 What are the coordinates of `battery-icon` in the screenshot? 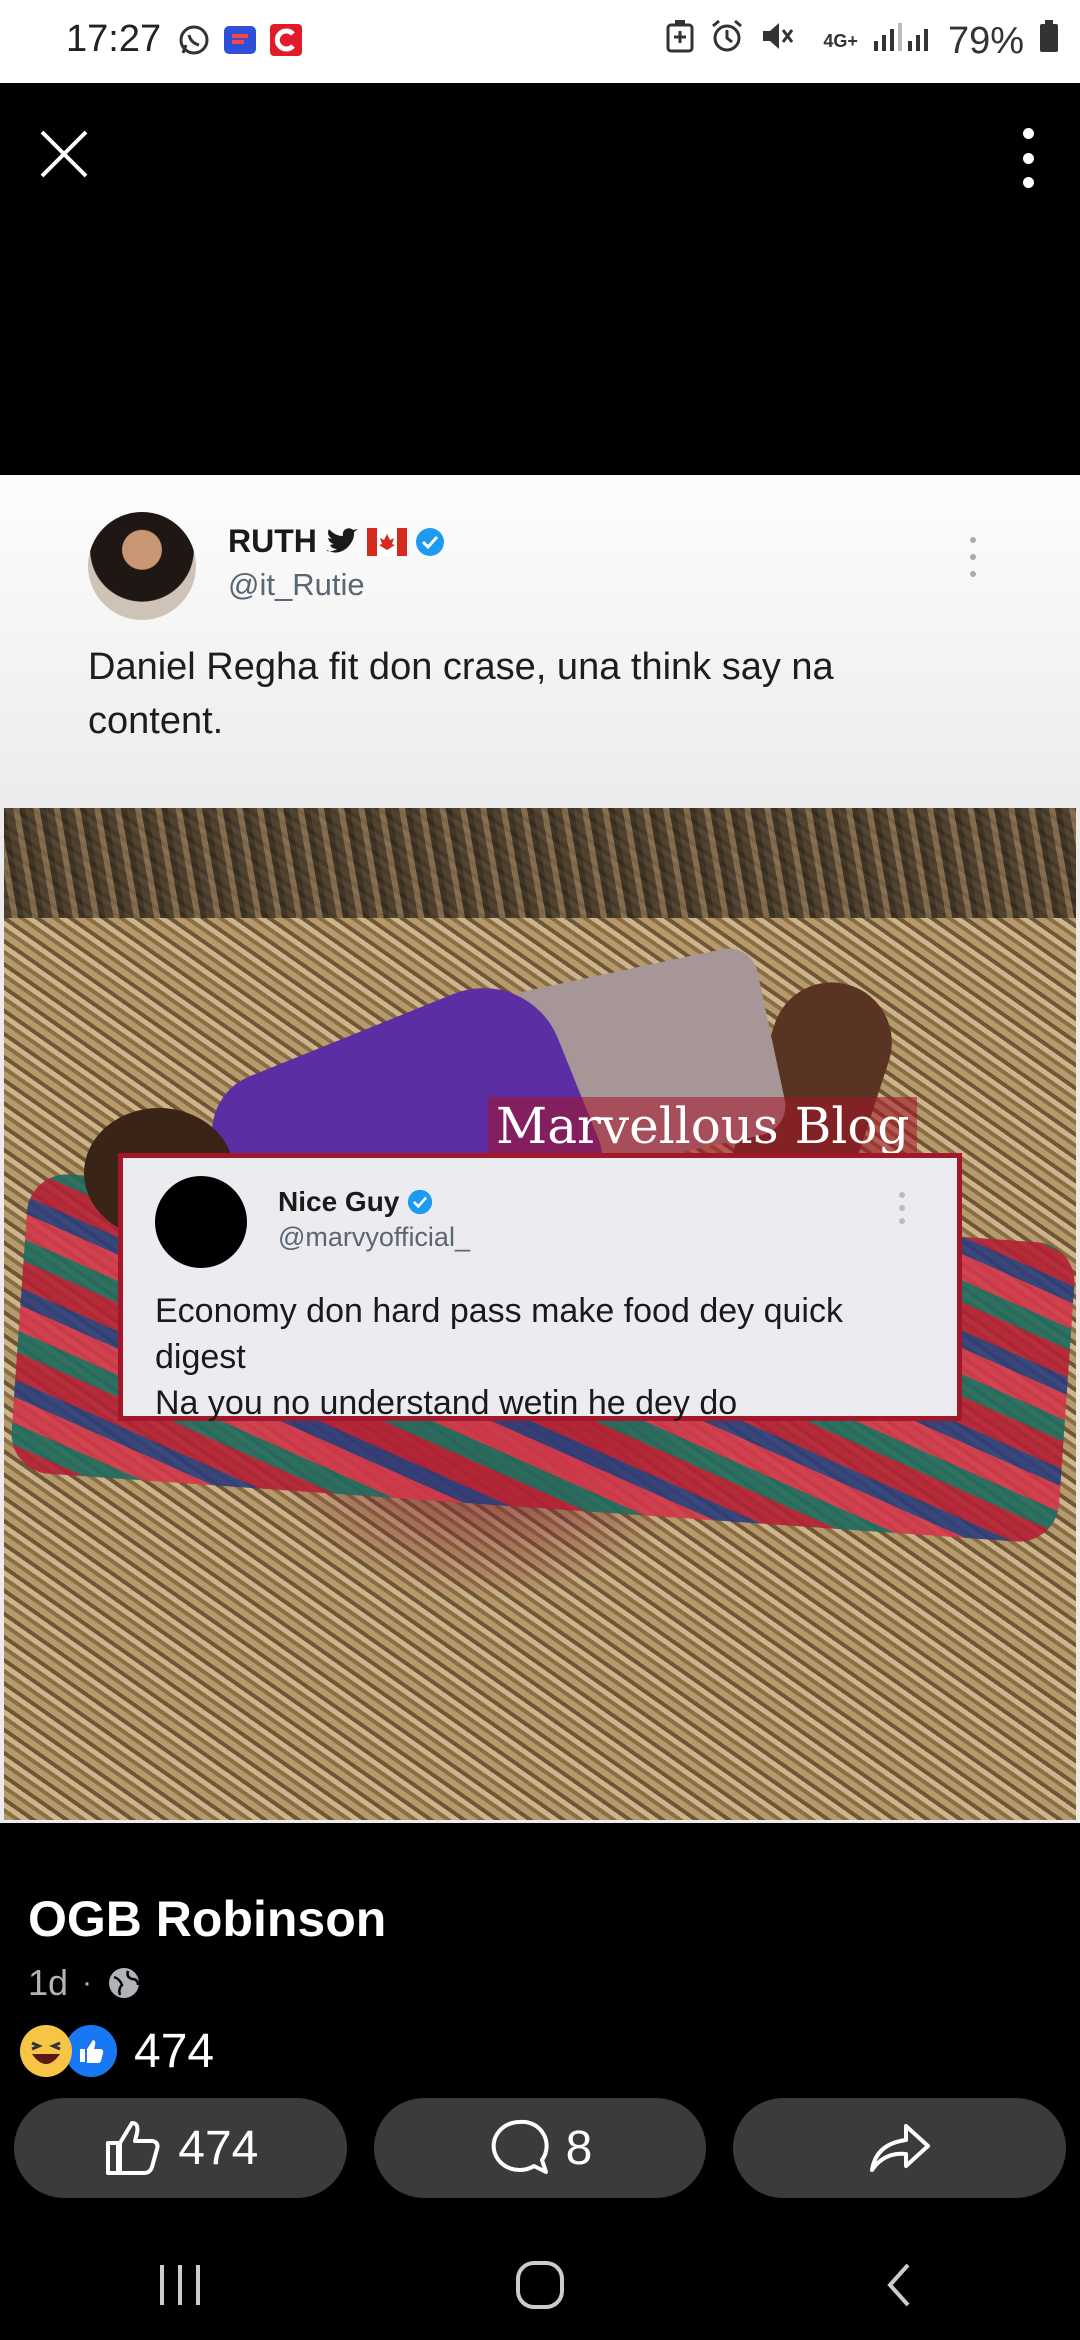 It's located at (1049, 41).